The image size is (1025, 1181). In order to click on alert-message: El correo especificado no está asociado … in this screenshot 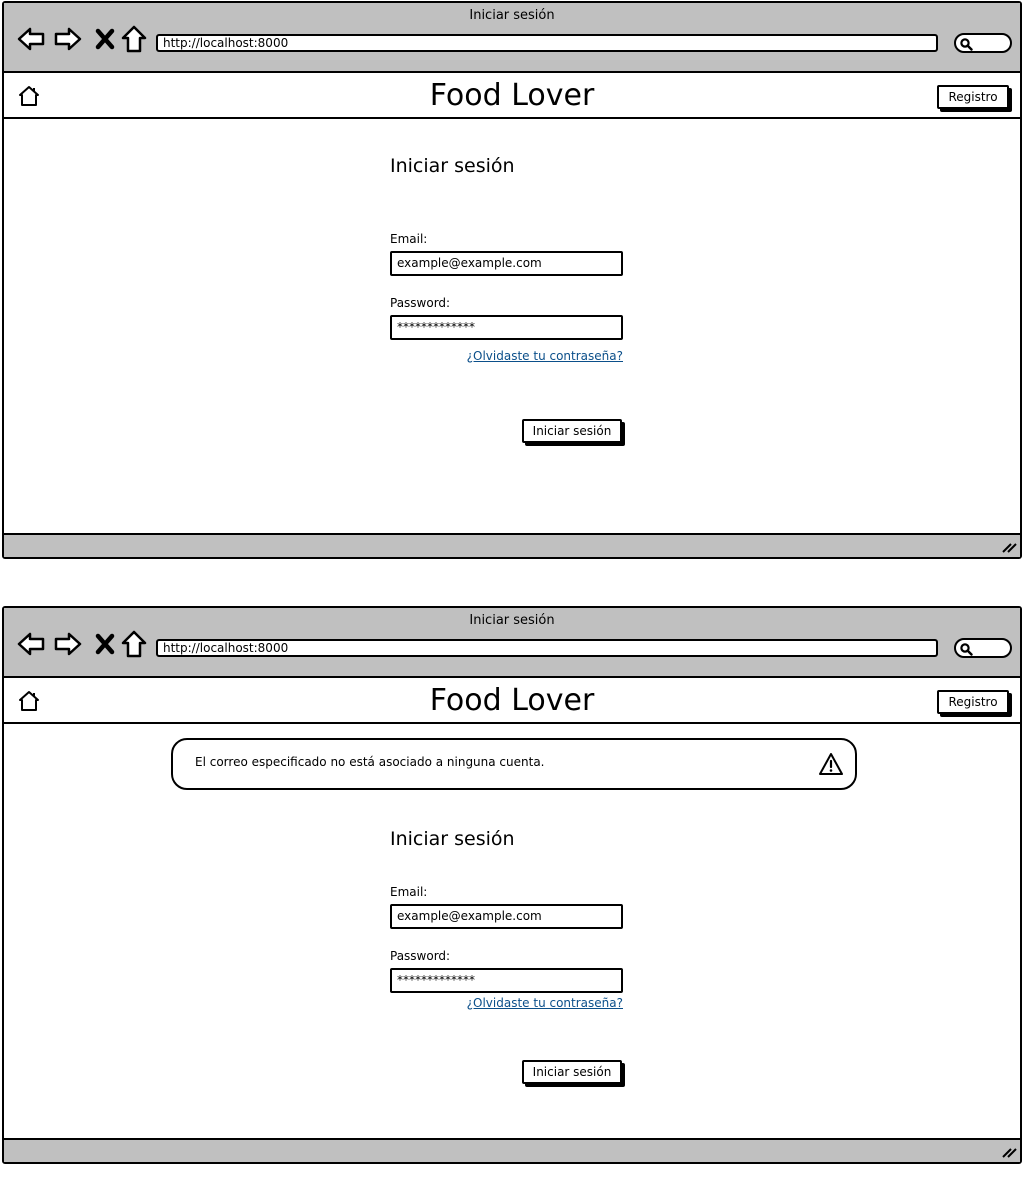, I will do `click(370, 762)`.